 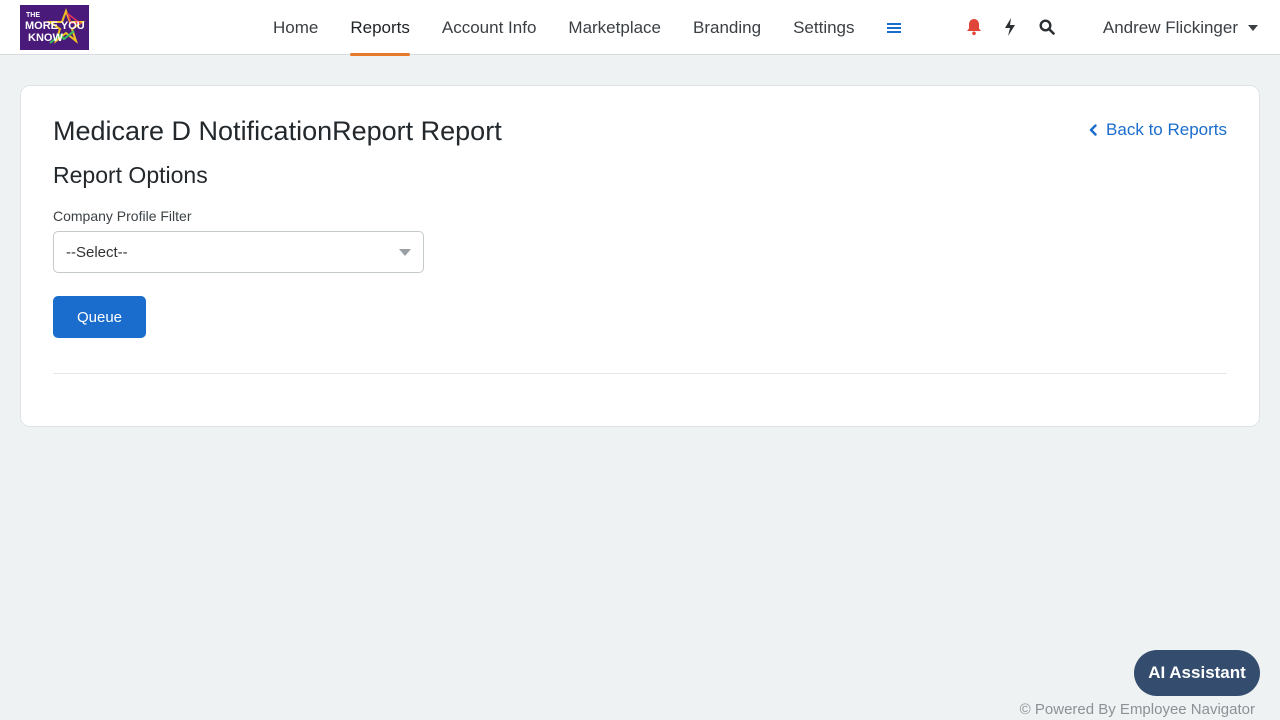 I want to click on lightning-bolt-icon, so click(x=1010, y=27).